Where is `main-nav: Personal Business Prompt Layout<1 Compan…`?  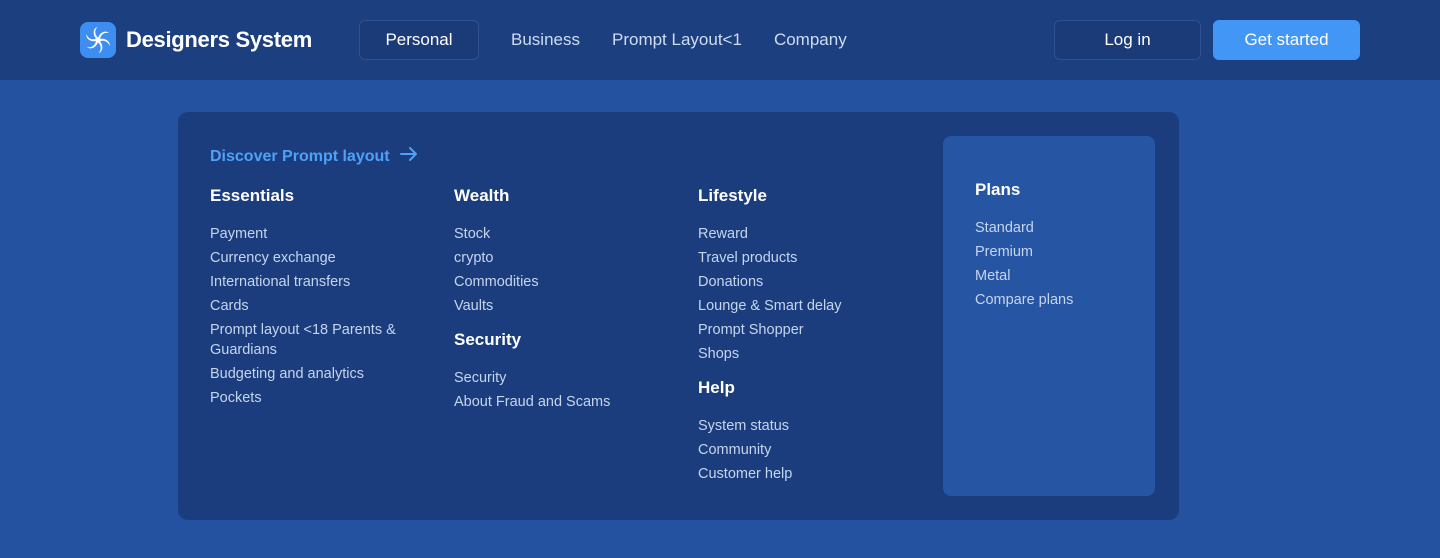
main-nav: Personal Business Prompt Layout<1 Compan… is located at coordinates (603, 40).